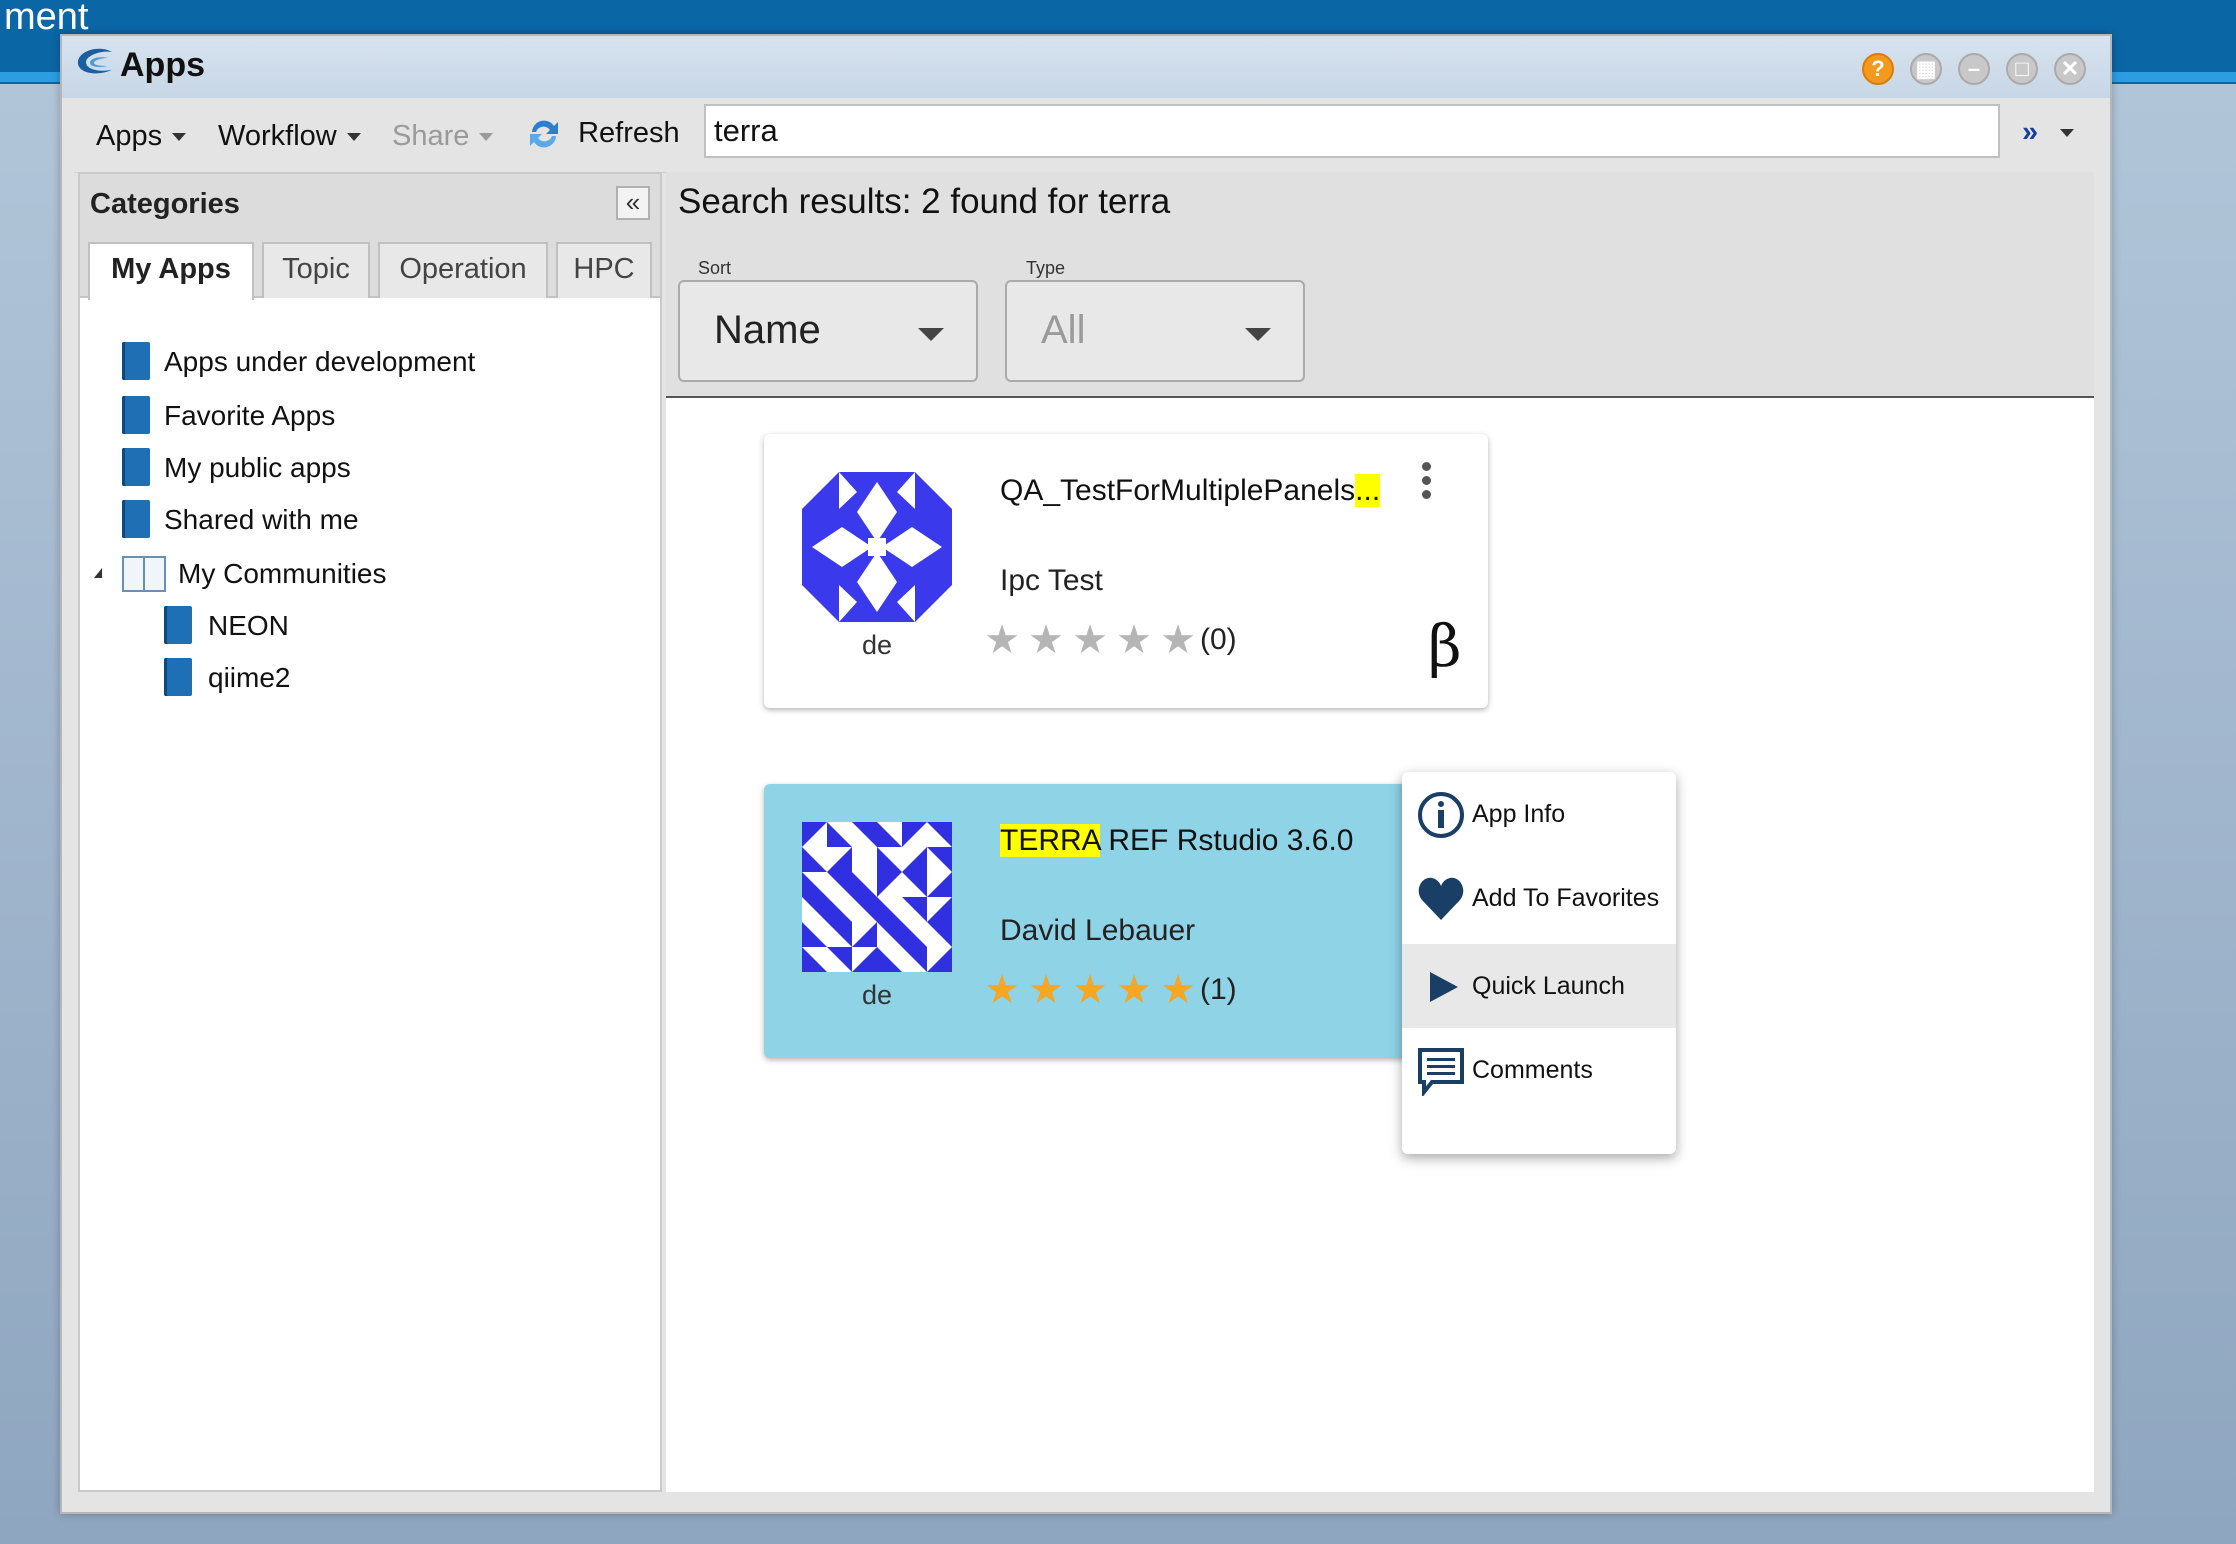  Describe the element at coordinates (1227, 840) in the screenshot. I see `app-name-text: REF Rstudio 3.6.0` at that location.